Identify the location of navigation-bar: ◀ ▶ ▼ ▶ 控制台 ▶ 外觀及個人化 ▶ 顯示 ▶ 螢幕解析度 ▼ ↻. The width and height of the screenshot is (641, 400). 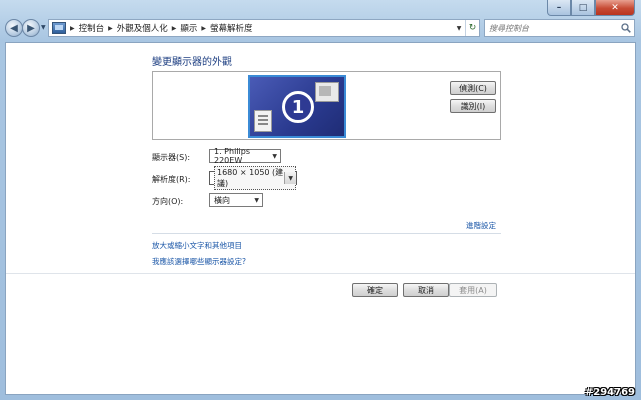
(320, 29).